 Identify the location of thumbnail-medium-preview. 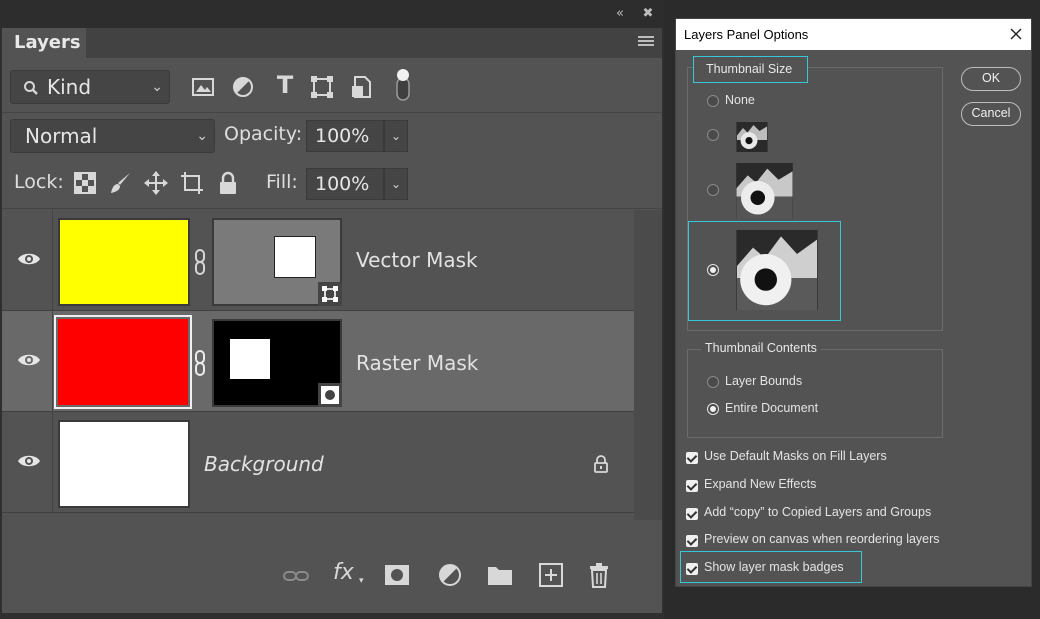
(764, 191).